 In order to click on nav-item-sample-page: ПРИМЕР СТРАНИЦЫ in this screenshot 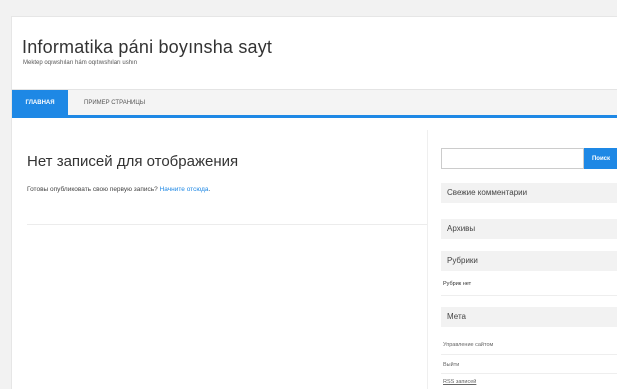, I will do `click(114, 103)`.